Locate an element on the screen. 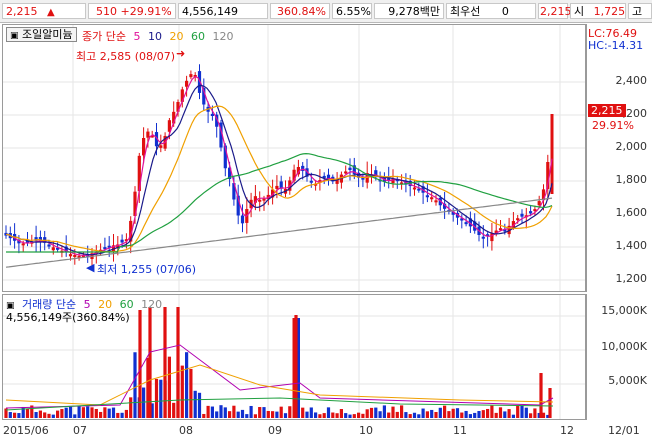 This screenshot has width=652, height=440. ma-period-10: 10 is located at coordinates (155, 36).